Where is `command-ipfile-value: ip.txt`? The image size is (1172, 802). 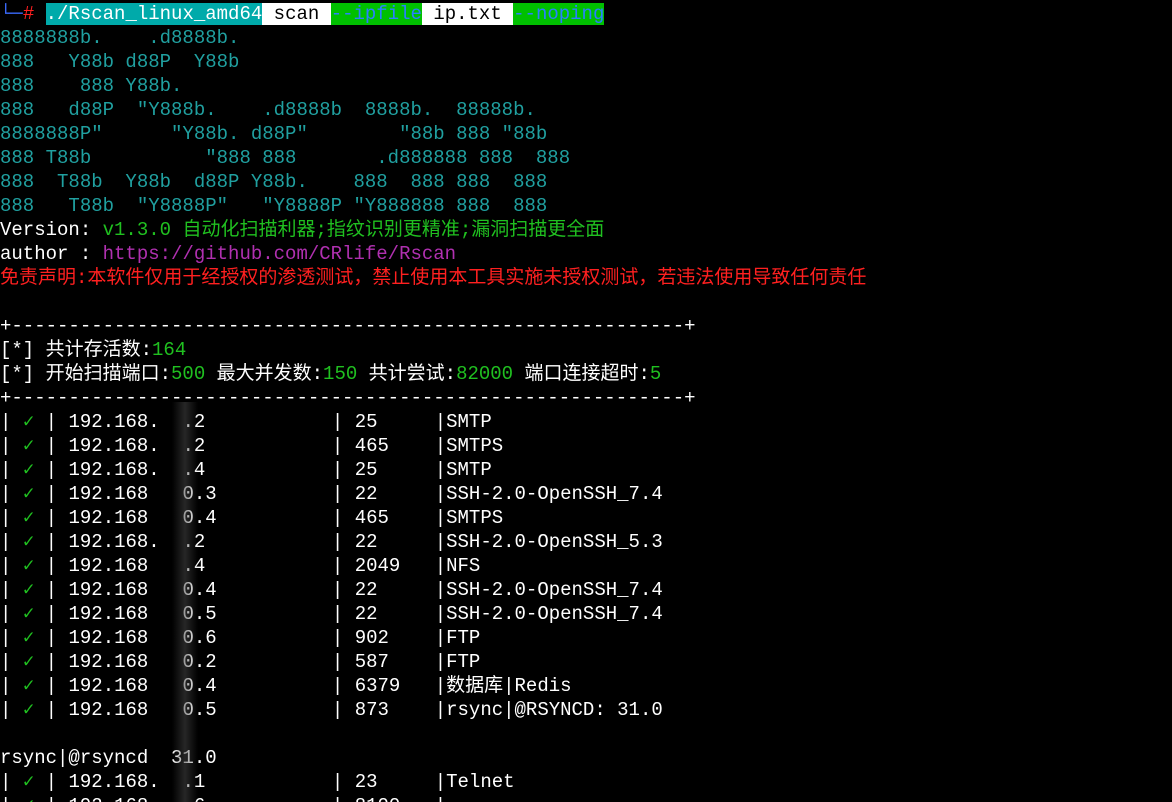 command-ipfile-value: ip.txt is located at coordinates (467, 14).